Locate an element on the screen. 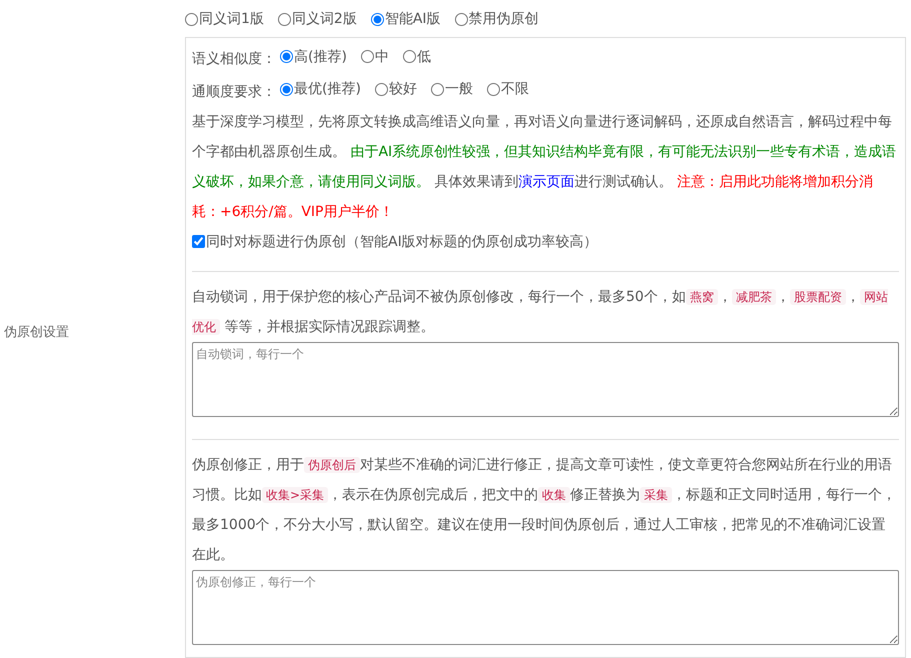 The height and width of the screenshot is (658, 911). checkbox is located at coordinates (198, 241).